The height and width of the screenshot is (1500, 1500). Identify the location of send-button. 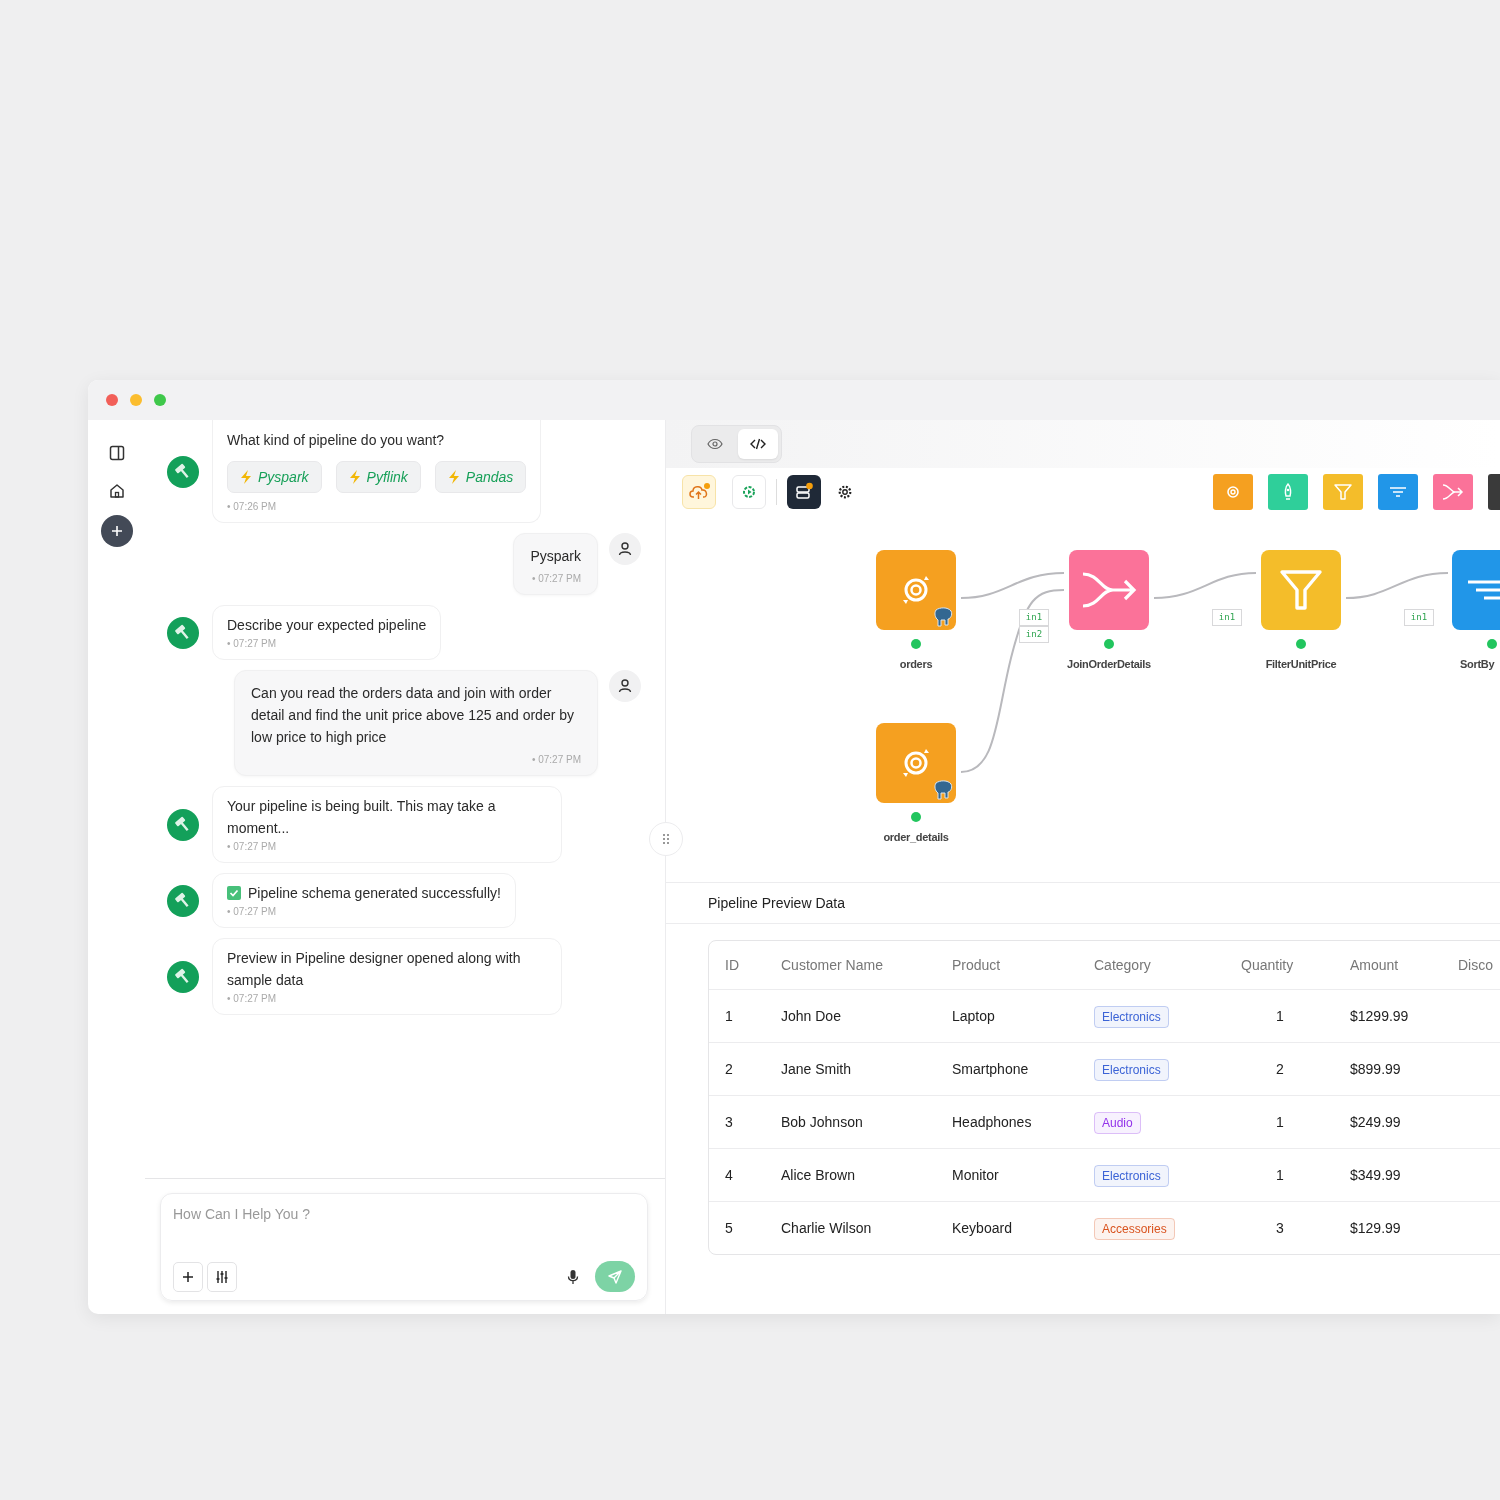
(615, 1276).